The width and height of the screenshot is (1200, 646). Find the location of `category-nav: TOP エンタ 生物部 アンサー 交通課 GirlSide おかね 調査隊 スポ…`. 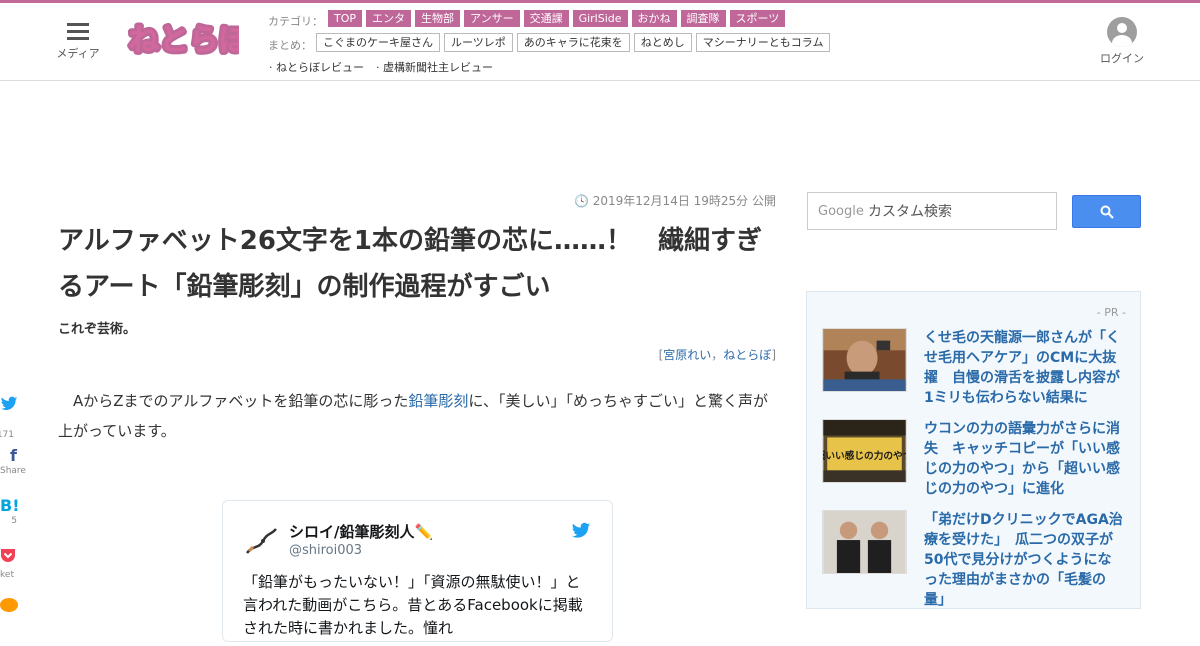

category-nav: TOP エンタ 生物部 アンサー 交通課 GirlSide おかね 調査隊 スポ… is located at coordinates (557, 18).